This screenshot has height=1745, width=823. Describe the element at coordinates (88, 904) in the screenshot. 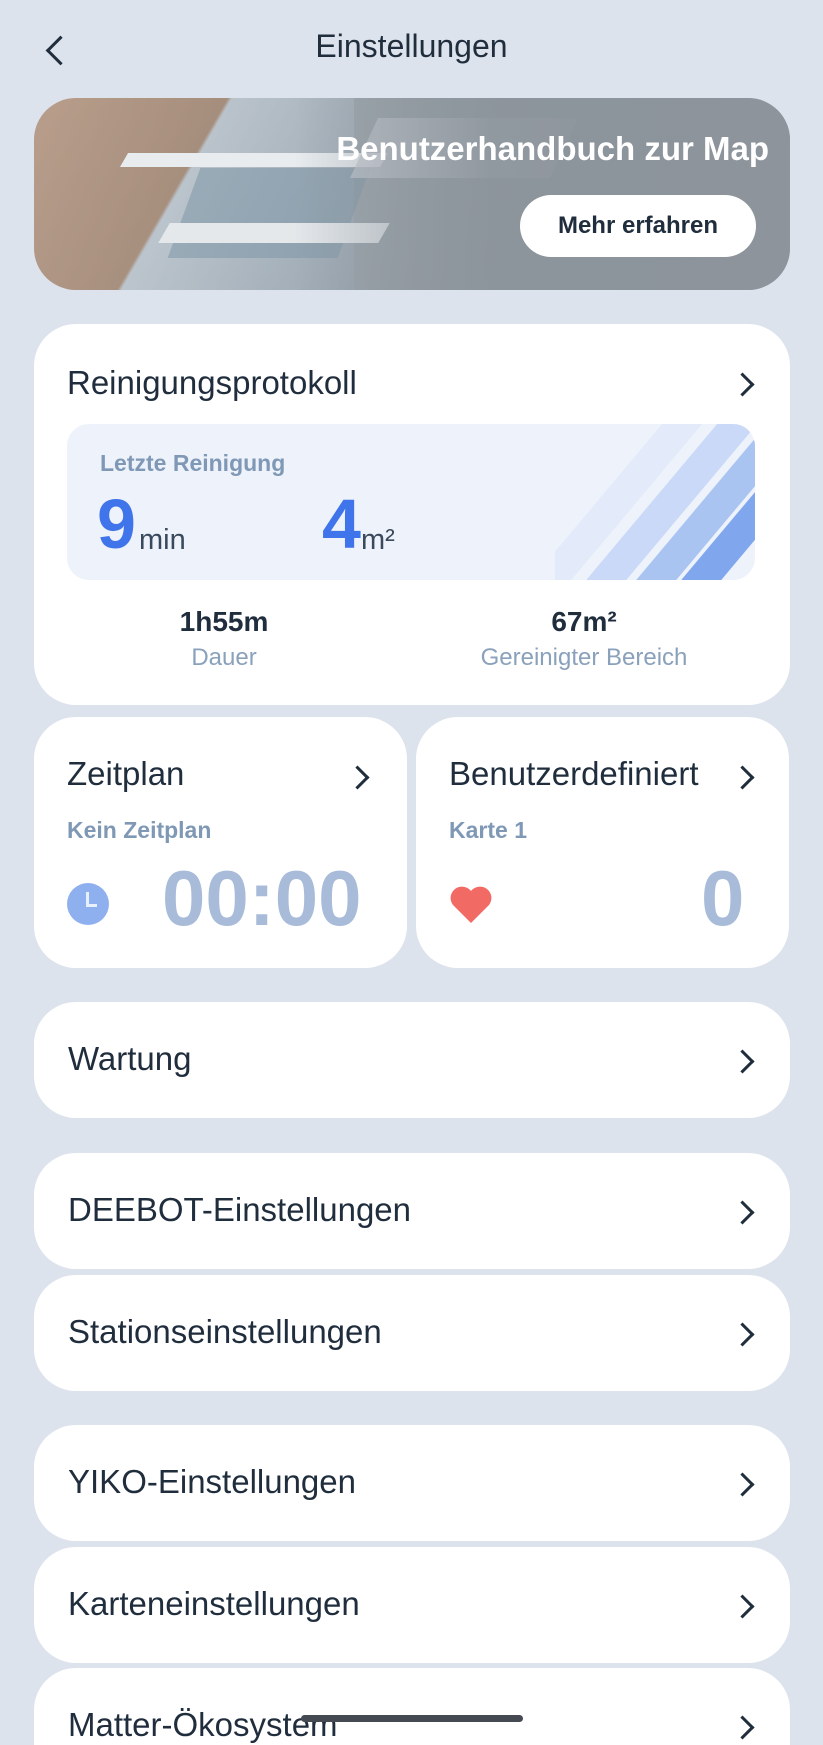

I see `clock-icon` at that location.